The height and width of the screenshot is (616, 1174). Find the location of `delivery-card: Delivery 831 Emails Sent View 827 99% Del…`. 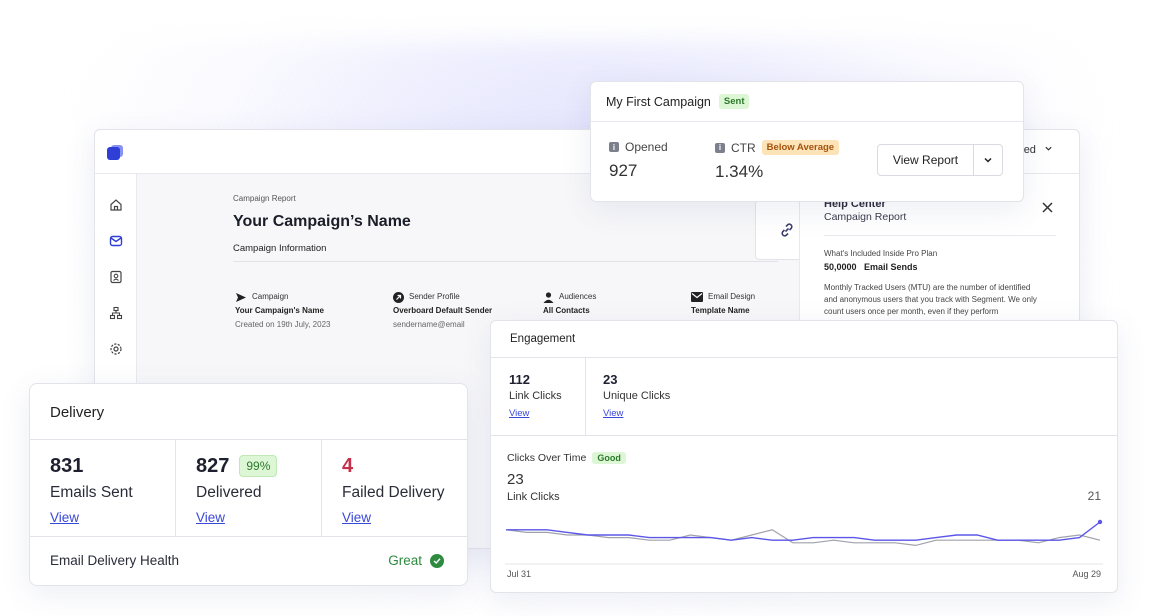

delivery-card: Delivery 831 Emails Sent View 827 99% Del… is located at coordinates (248, 484).